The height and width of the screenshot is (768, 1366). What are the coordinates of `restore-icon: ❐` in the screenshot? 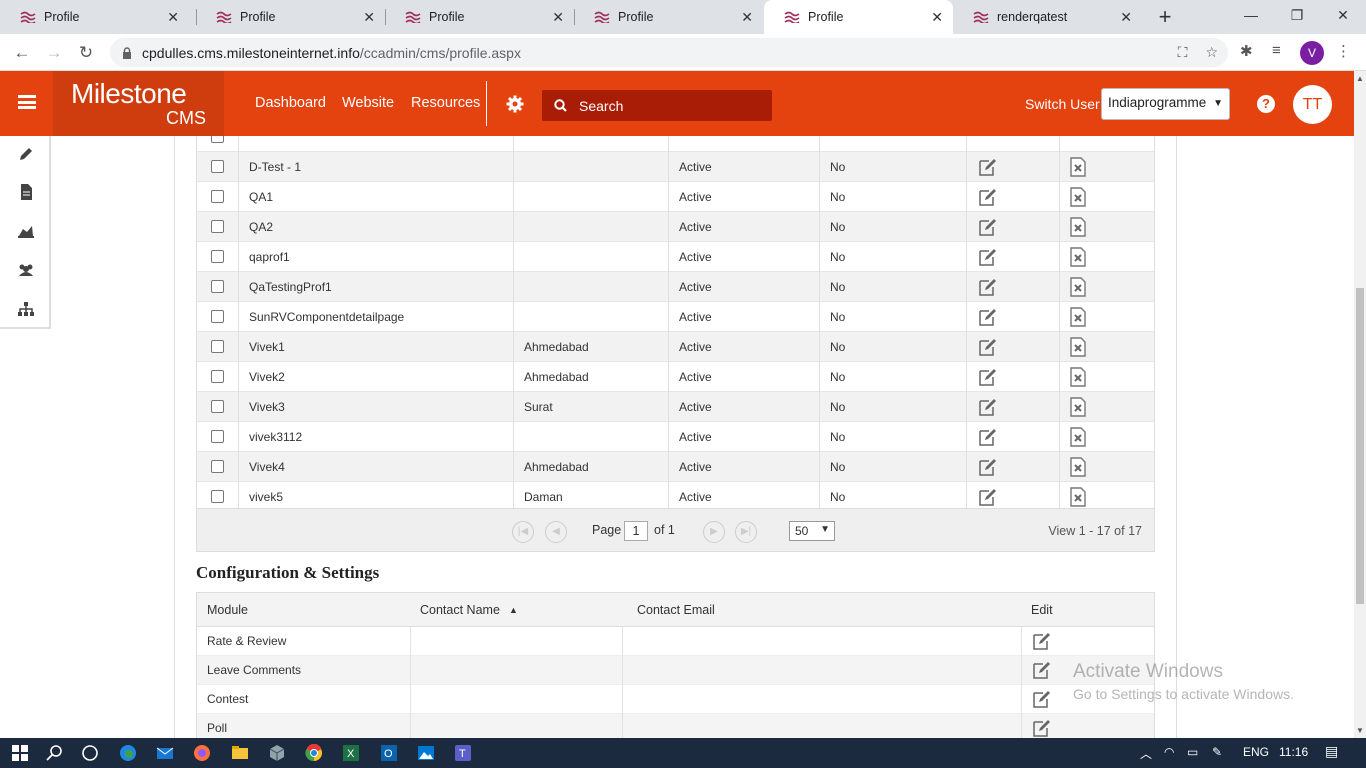 It's located at (1297, 15).